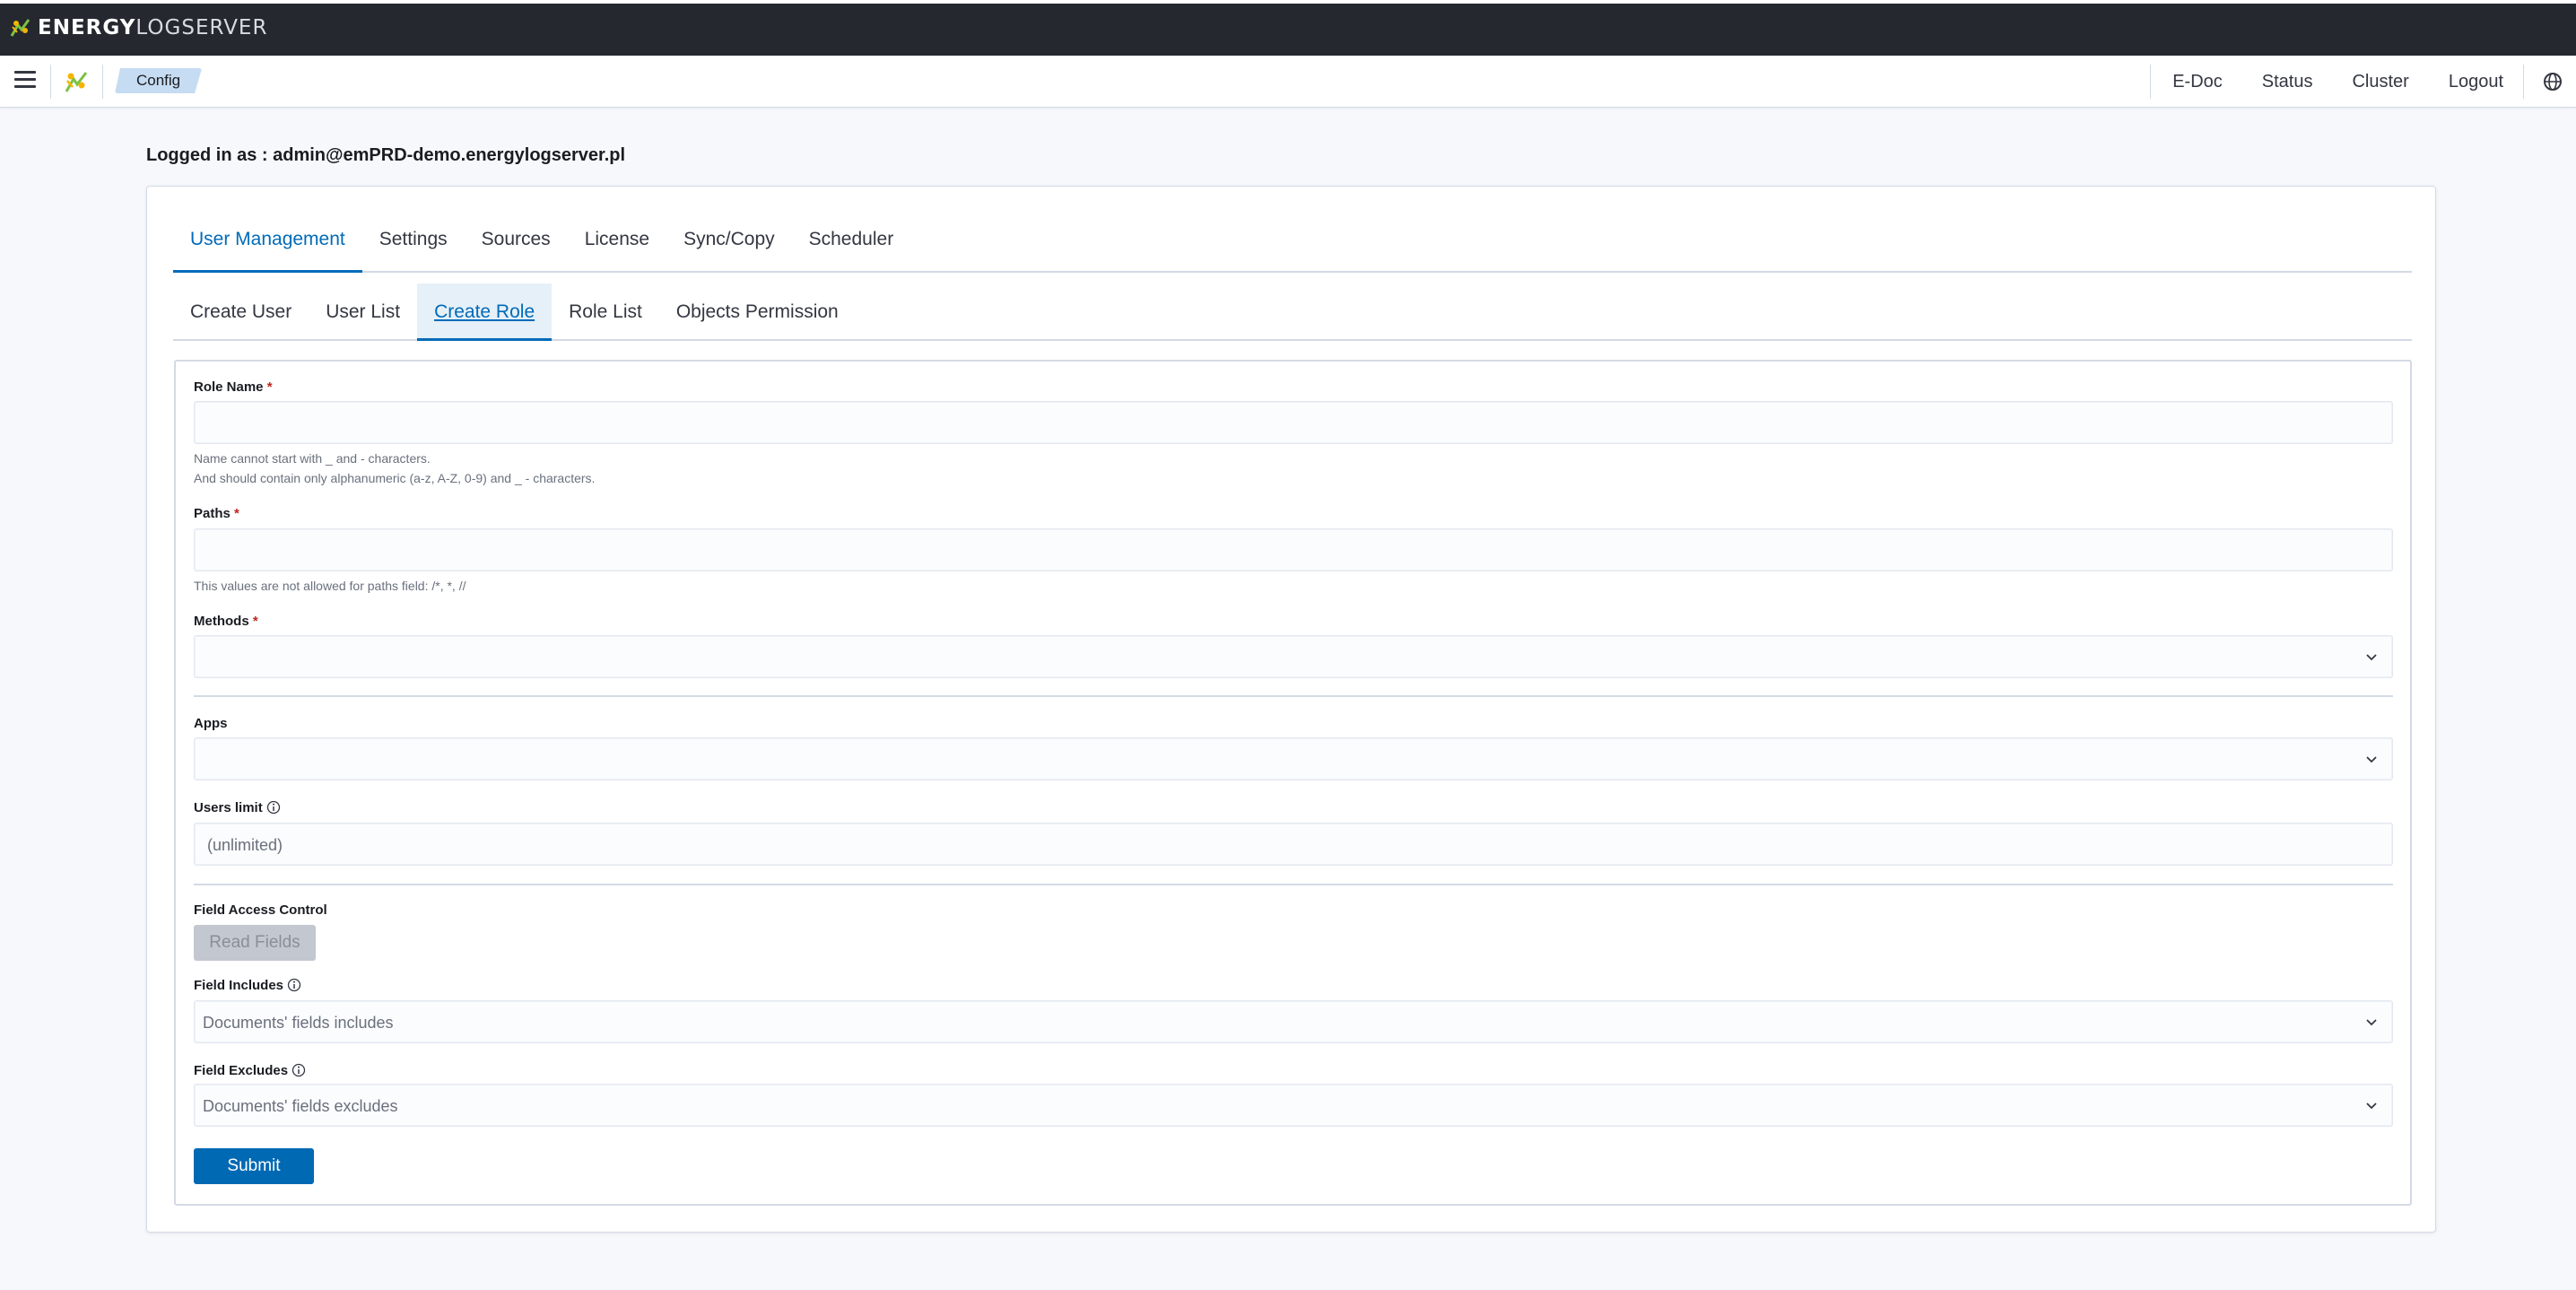 This screenshot has height=1290, width=2576. What do you see at coordinates (226, 622) in the screenshot?
I see `methods-label: Methods *` at bounding box center [226, 622].